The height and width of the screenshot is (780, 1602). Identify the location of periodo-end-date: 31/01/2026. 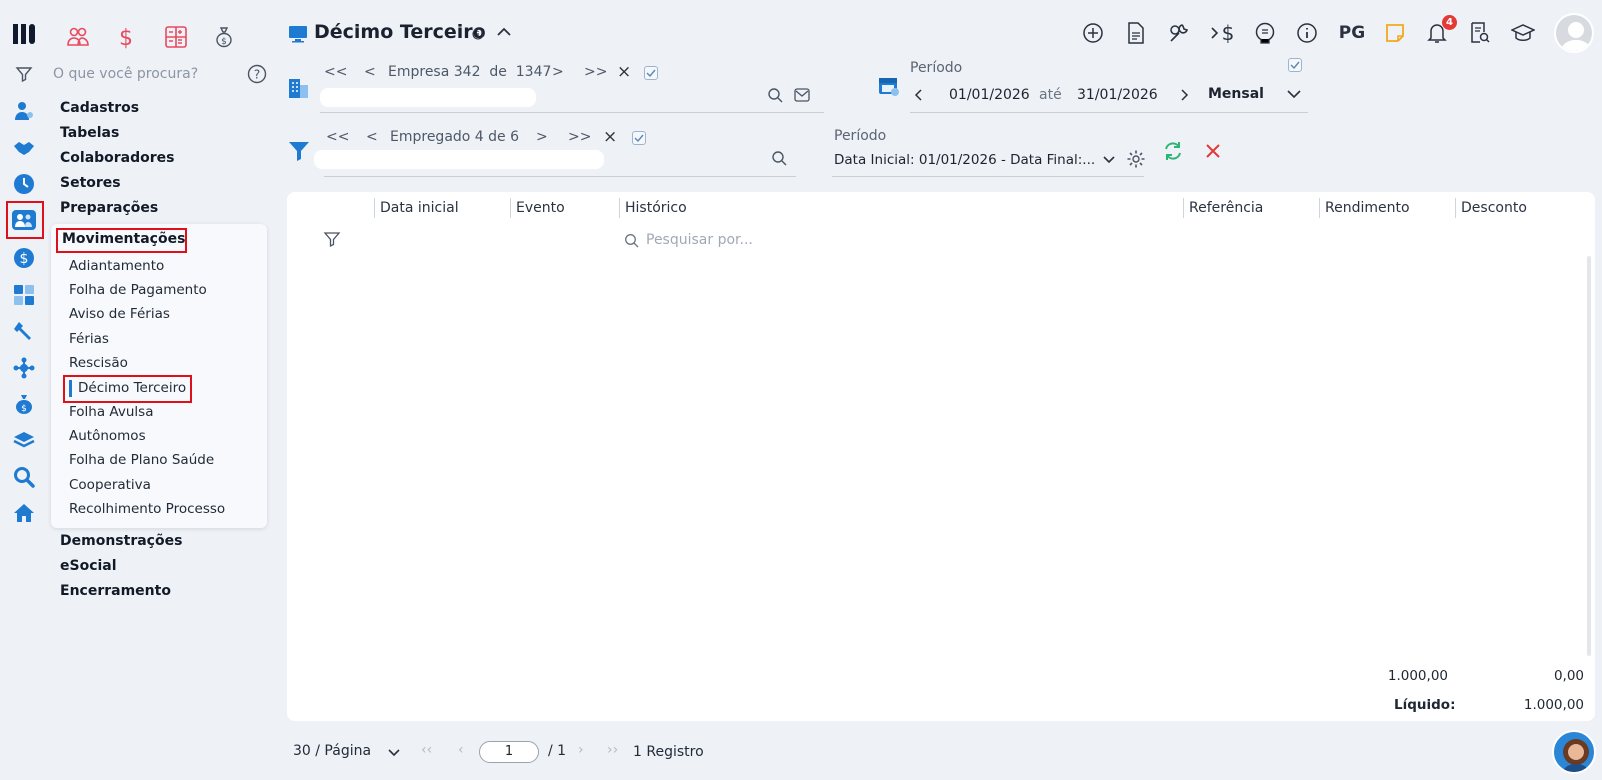
(1117, 95).